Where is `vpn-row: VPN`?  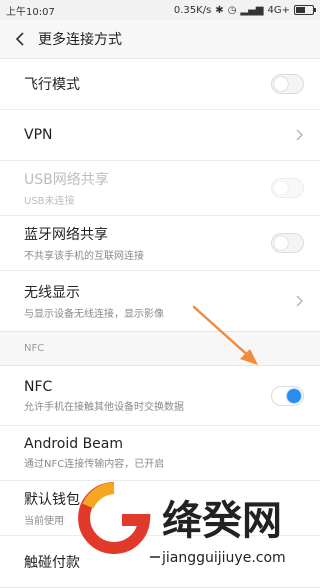 vpn-row: VPN is located at coordinates (160, 135).